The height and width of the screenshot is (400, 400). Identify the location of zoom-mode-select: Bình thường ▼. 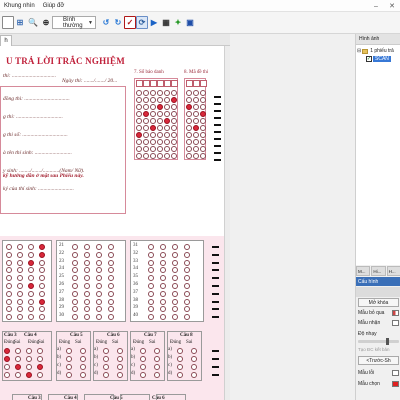
(74, 22).